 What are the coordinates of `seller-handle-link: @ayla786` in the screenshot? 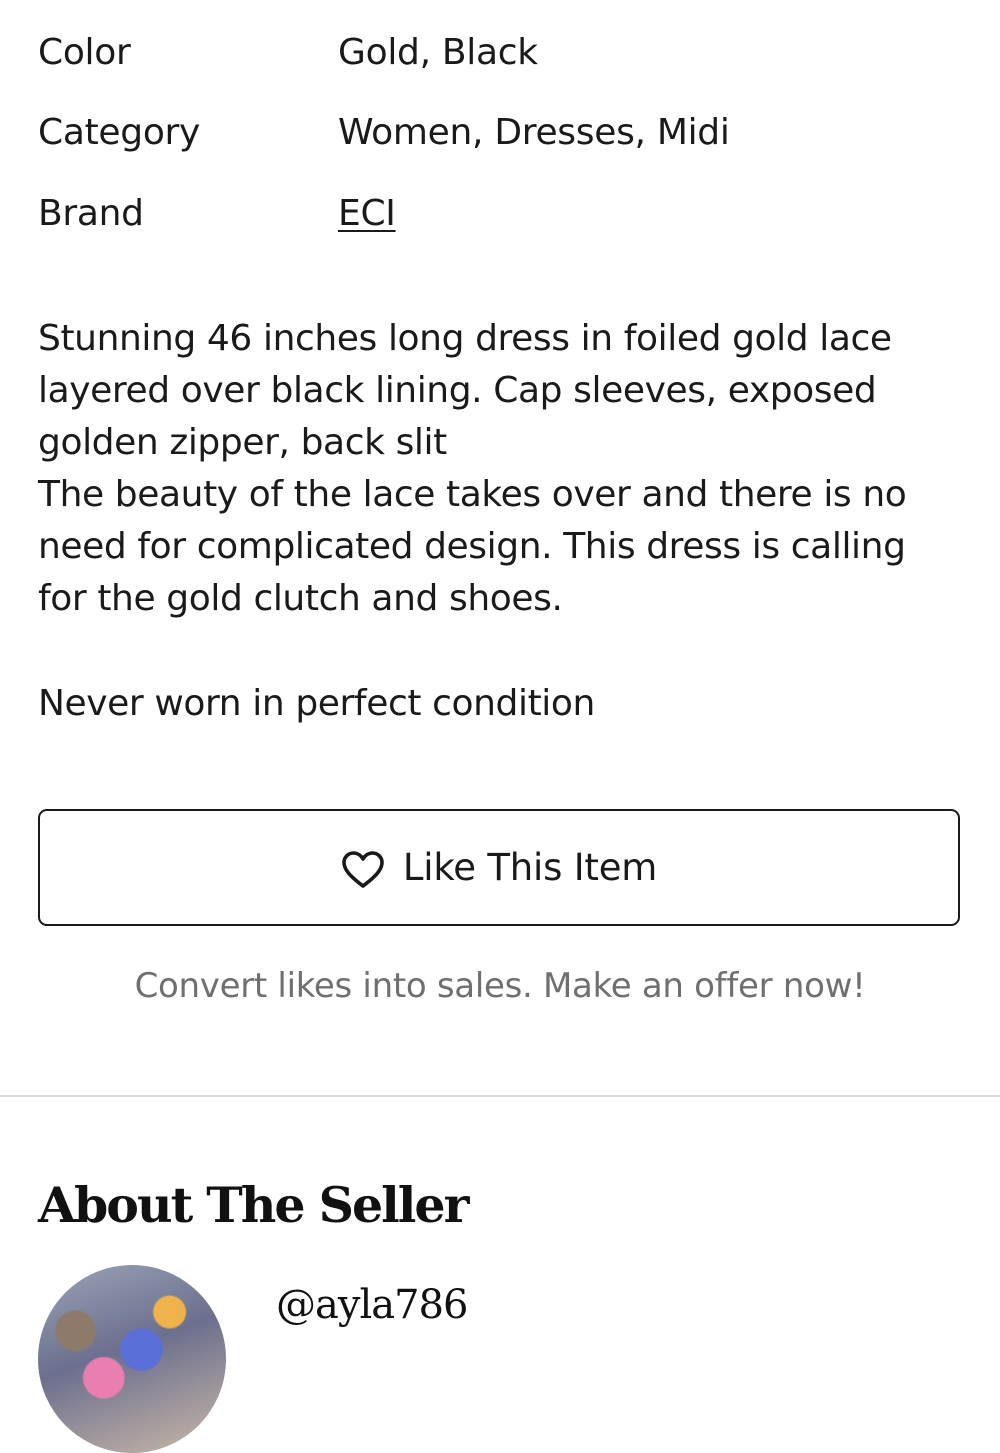 It's located at (372, 1305).